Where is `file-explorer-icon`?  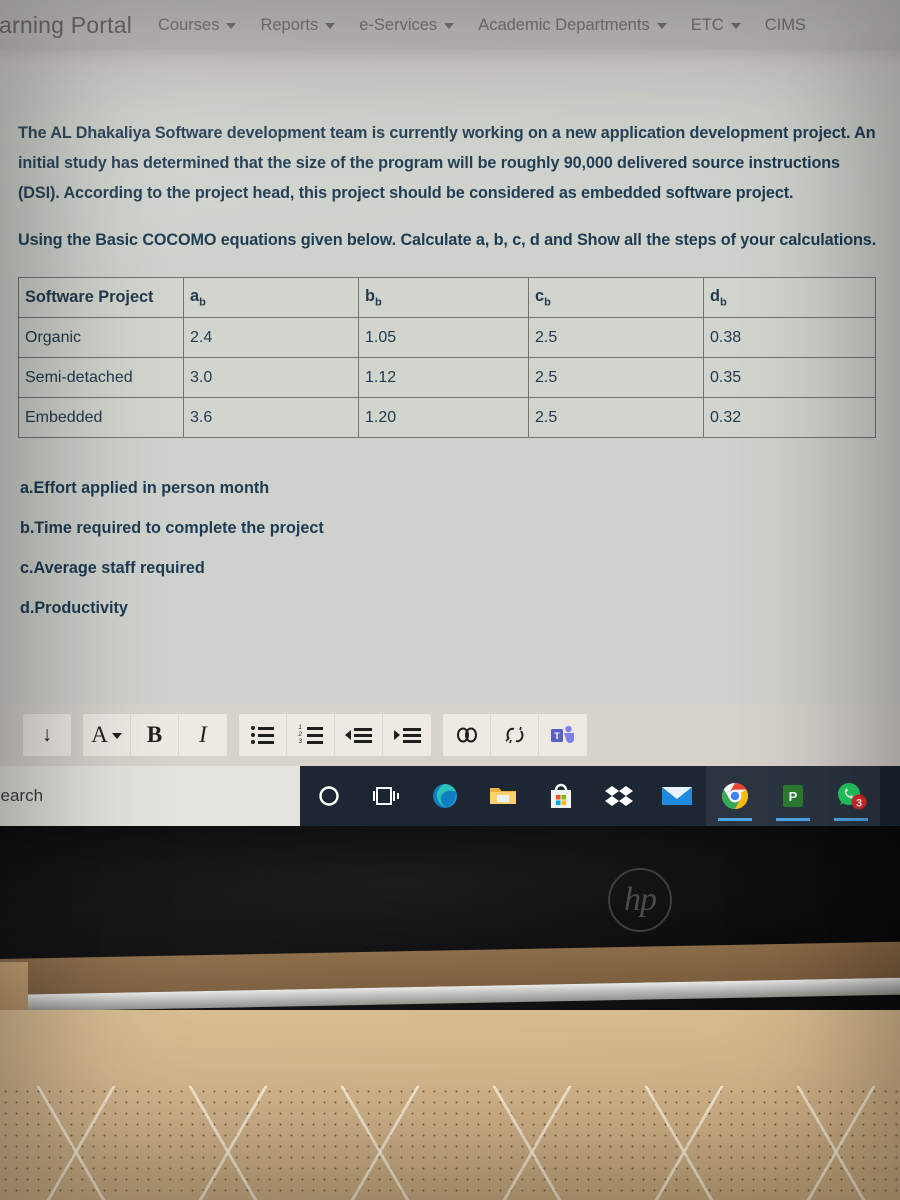 file-explorer-icon is located at coordinates (503, 796).